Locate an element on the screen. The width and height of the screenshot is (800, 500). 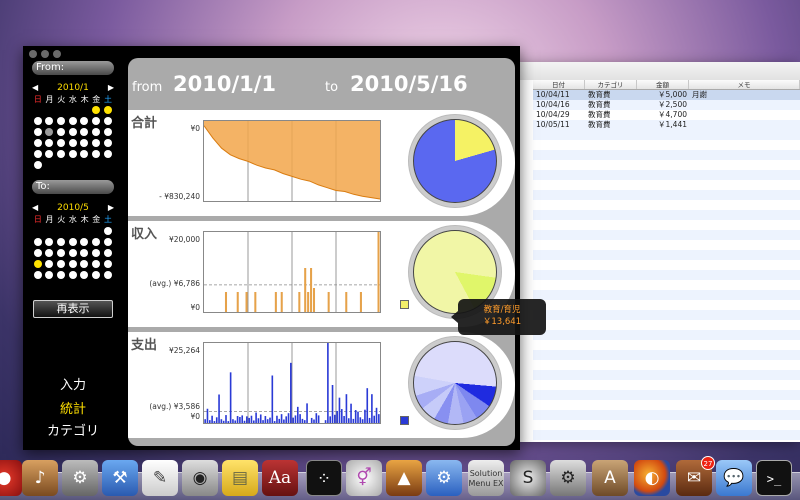
nav-input: 入力 is located at coordinates (73, 383).